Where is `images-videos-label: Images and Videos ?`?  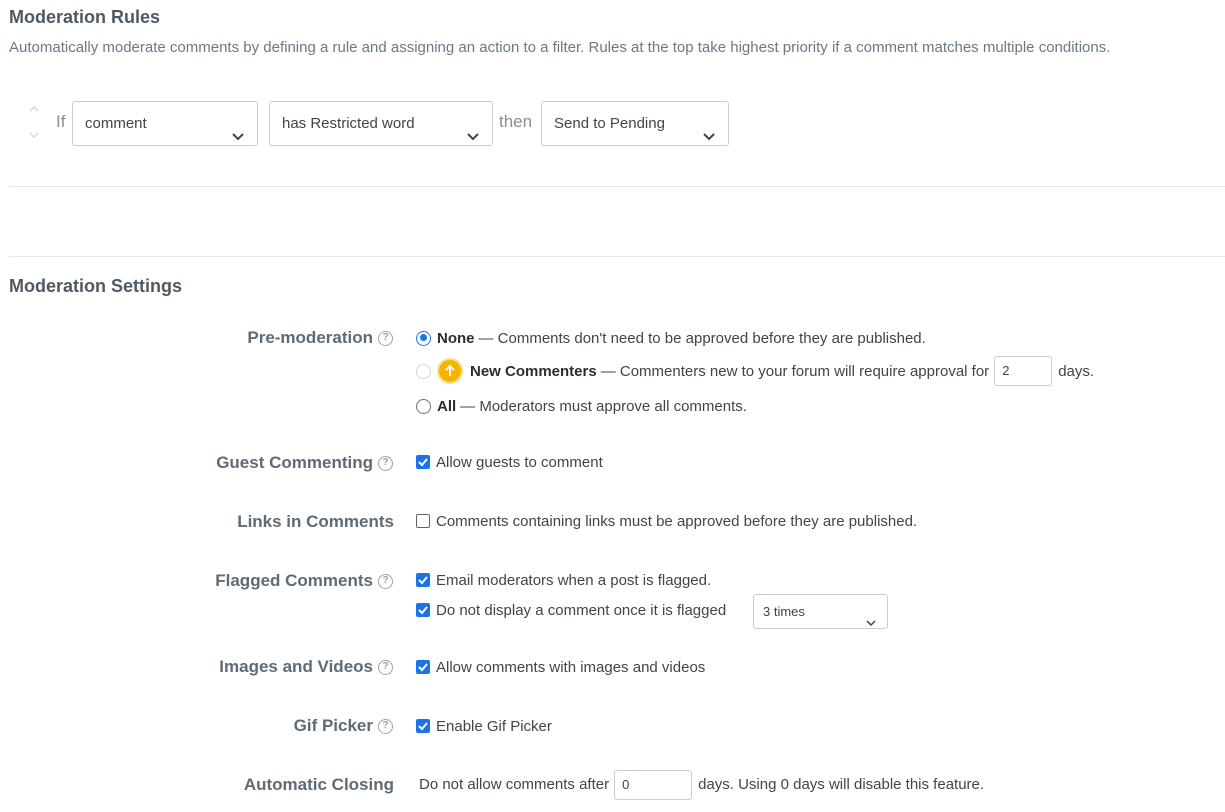
images-videos-label: Images and Videos ? is located at coordinates (306, 667).